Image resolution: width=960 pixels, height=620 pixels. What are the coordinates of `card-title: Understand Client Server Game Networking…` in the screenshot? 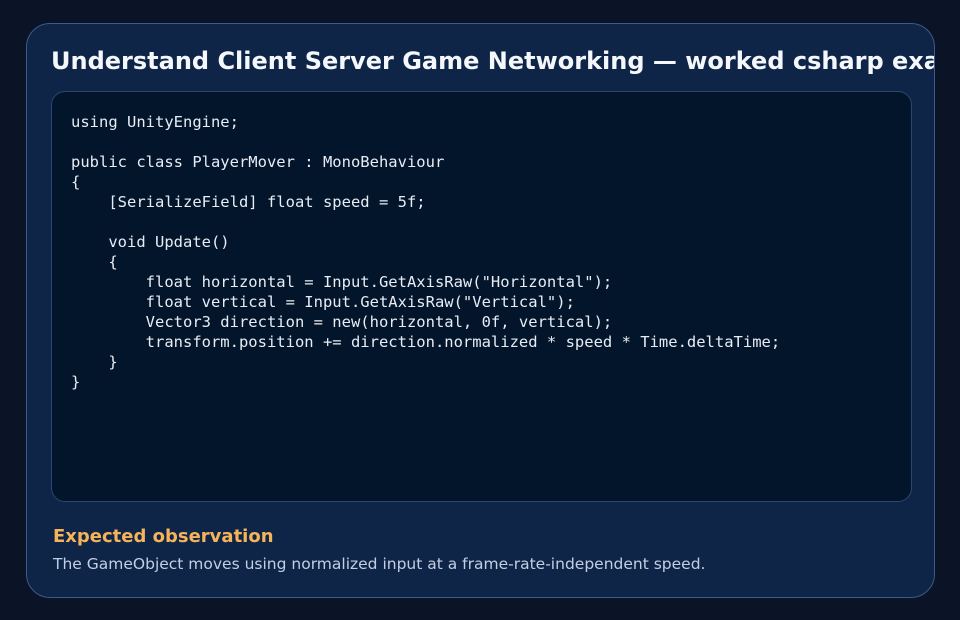 It's located at (493, 61).